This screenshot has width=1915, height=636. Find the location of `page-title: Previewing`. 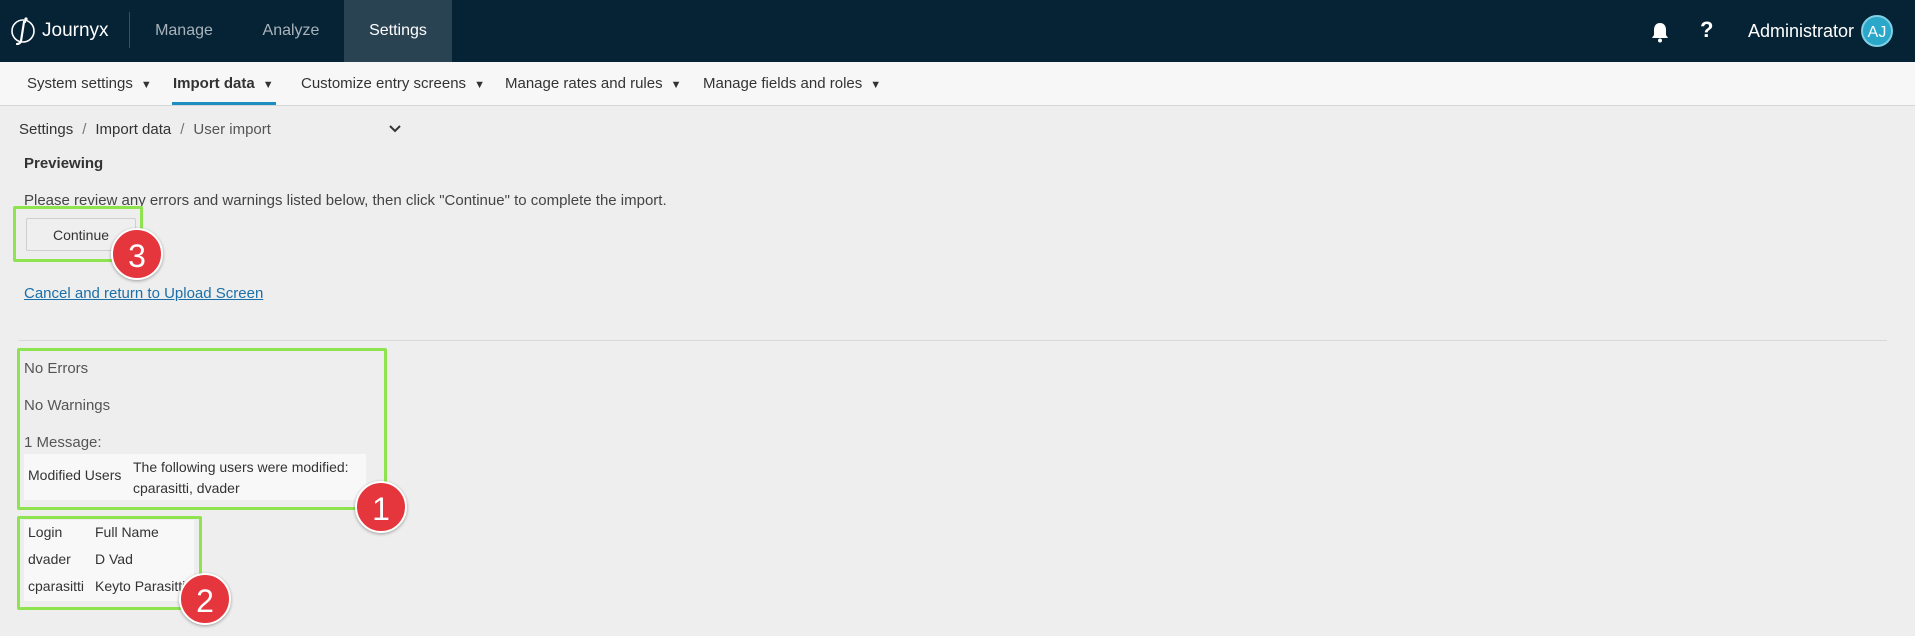

page-title: Previewing is located at coordinates (64, 163).